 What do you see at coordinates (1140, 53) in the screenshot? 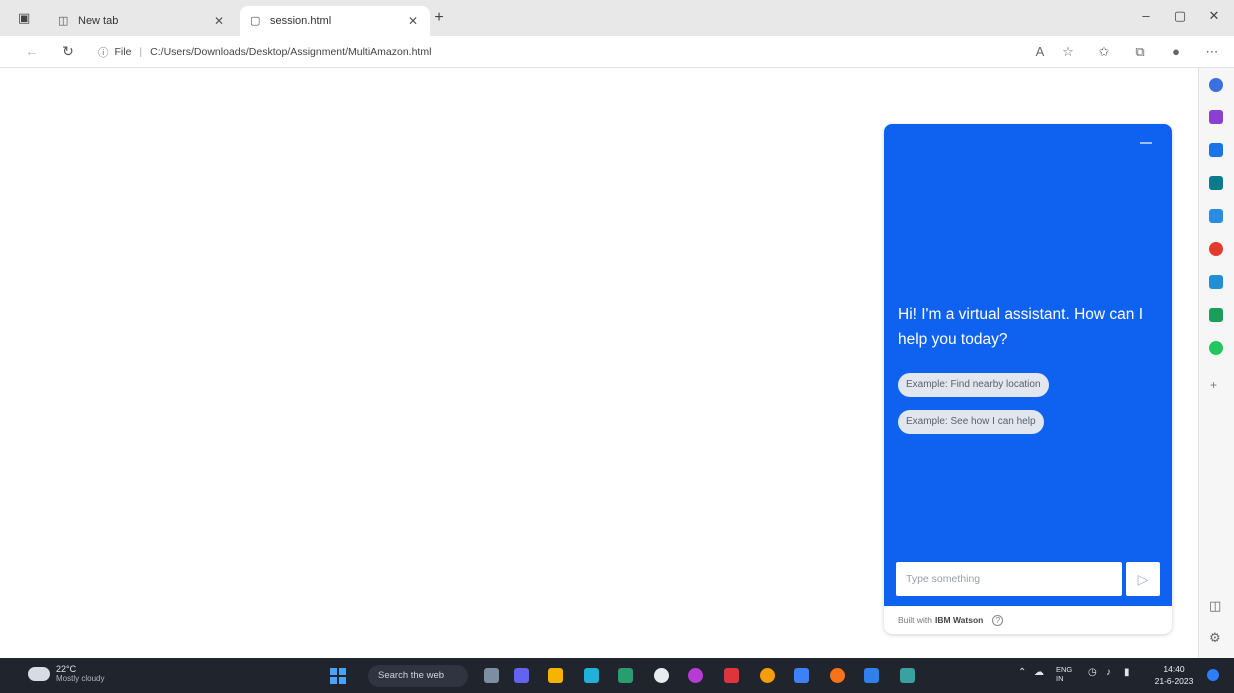
I see `collections-icon: ⧉` at bounding box center [1140, 53].